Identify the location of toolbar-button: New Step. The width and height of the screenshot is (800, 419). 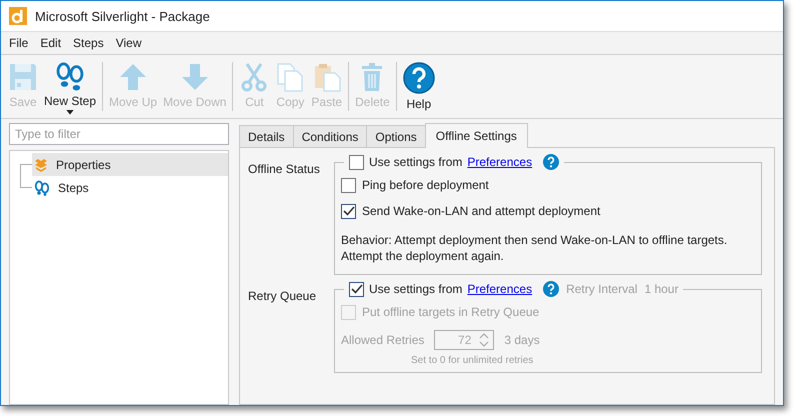
(70, 86).